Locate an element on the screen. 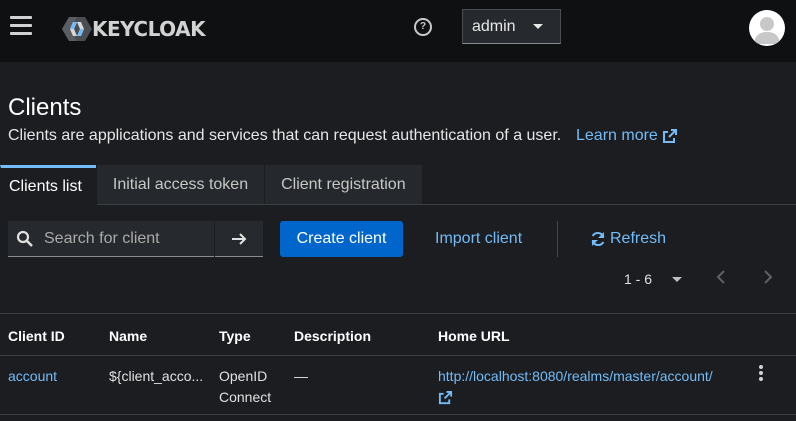  toolbar-divider is located at coordinates (557, 239).